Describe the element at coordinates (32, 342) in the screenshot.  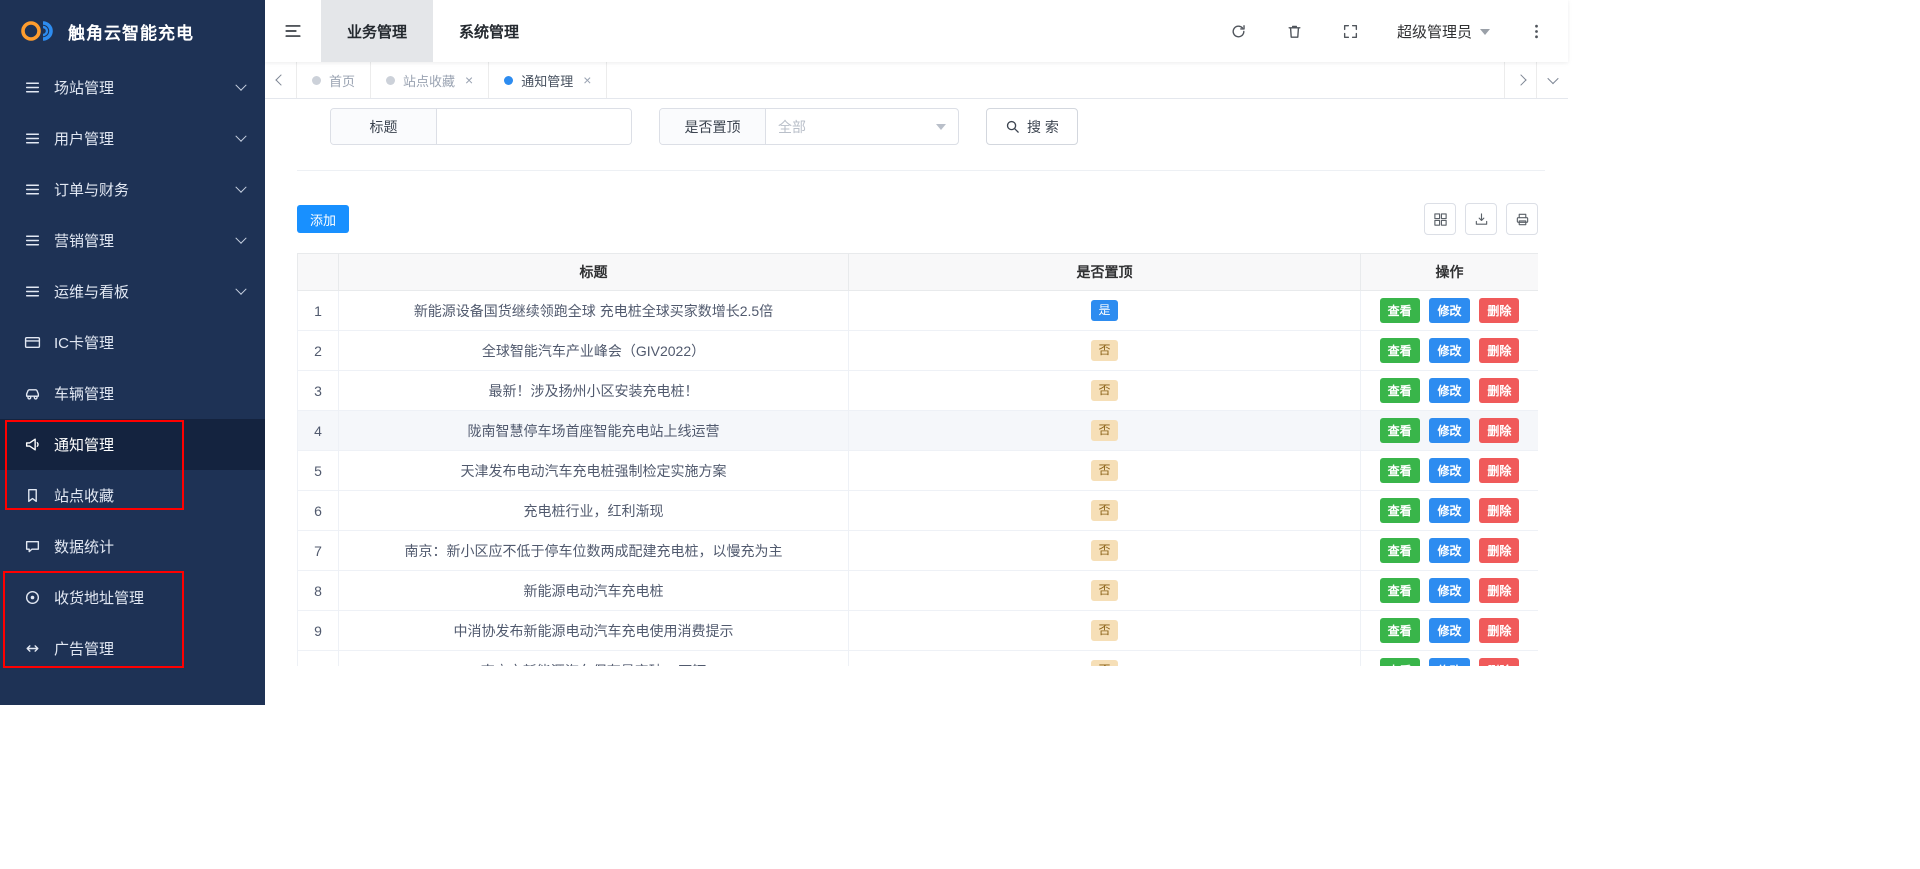
I see `card-icon` at that location.